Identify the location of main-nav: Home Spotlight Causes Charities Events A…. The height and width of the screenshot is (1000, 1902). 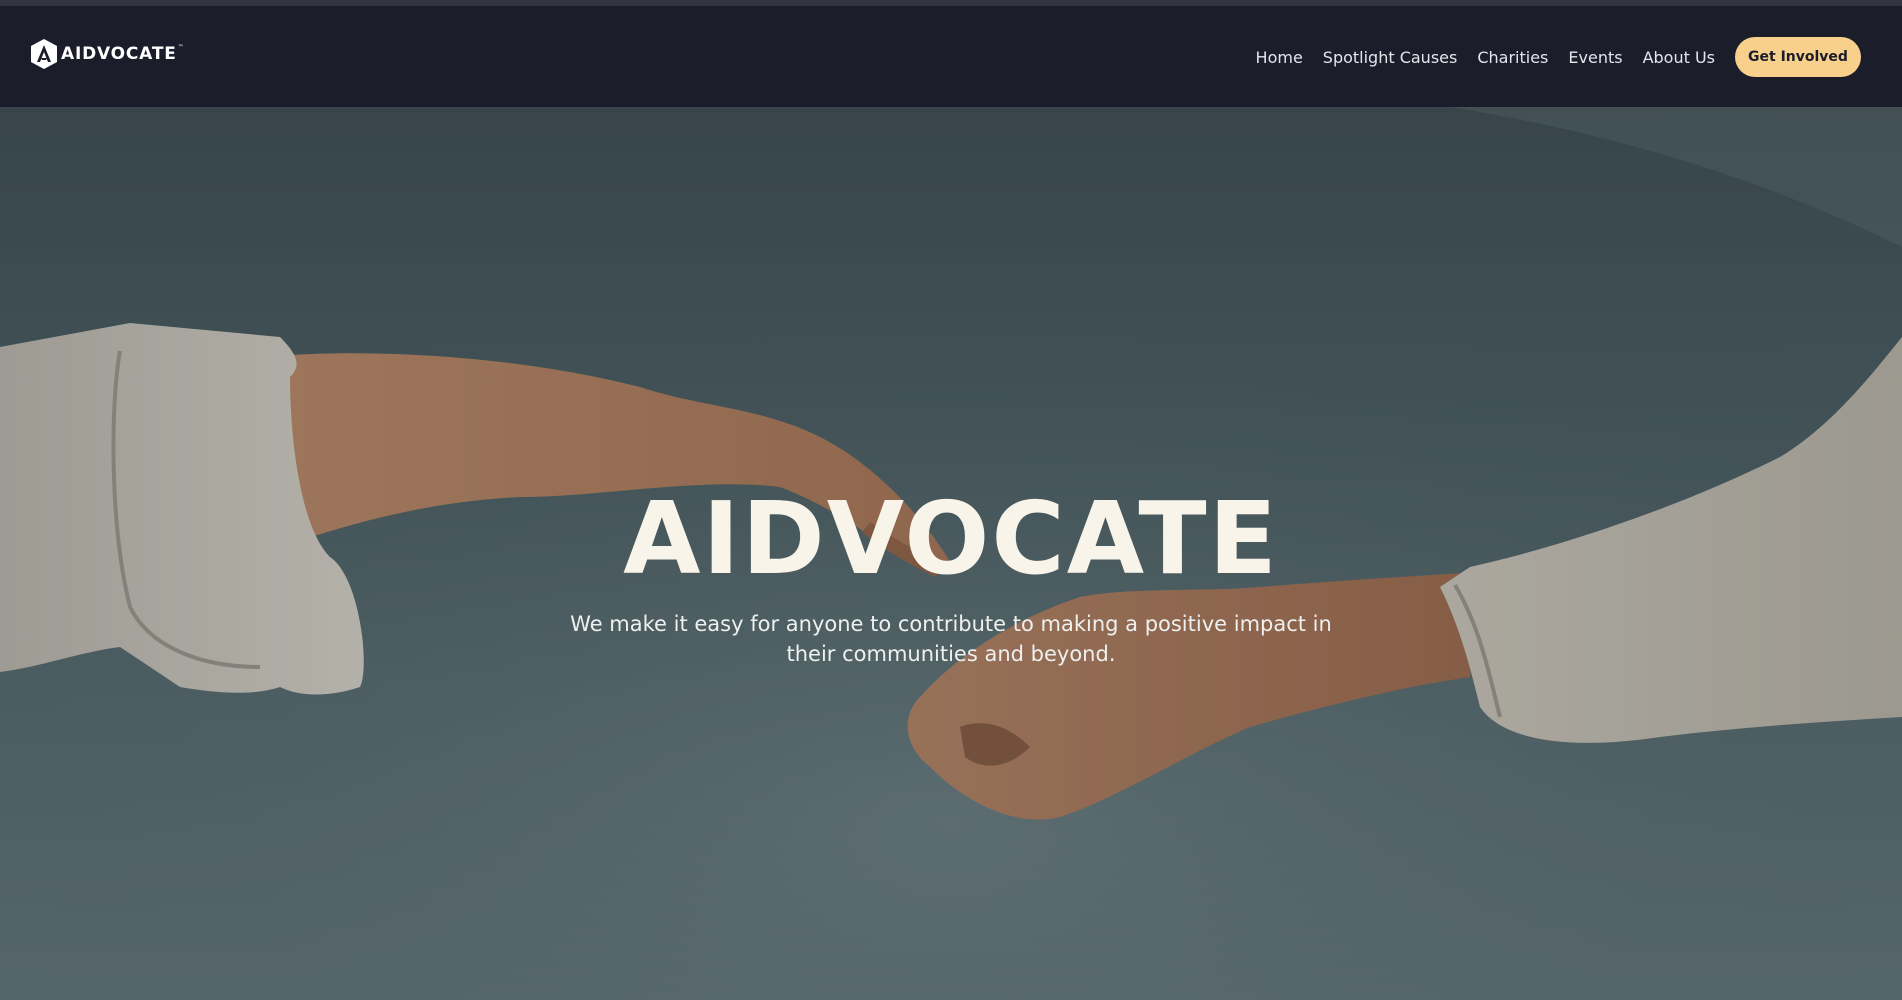
(1558, 57).